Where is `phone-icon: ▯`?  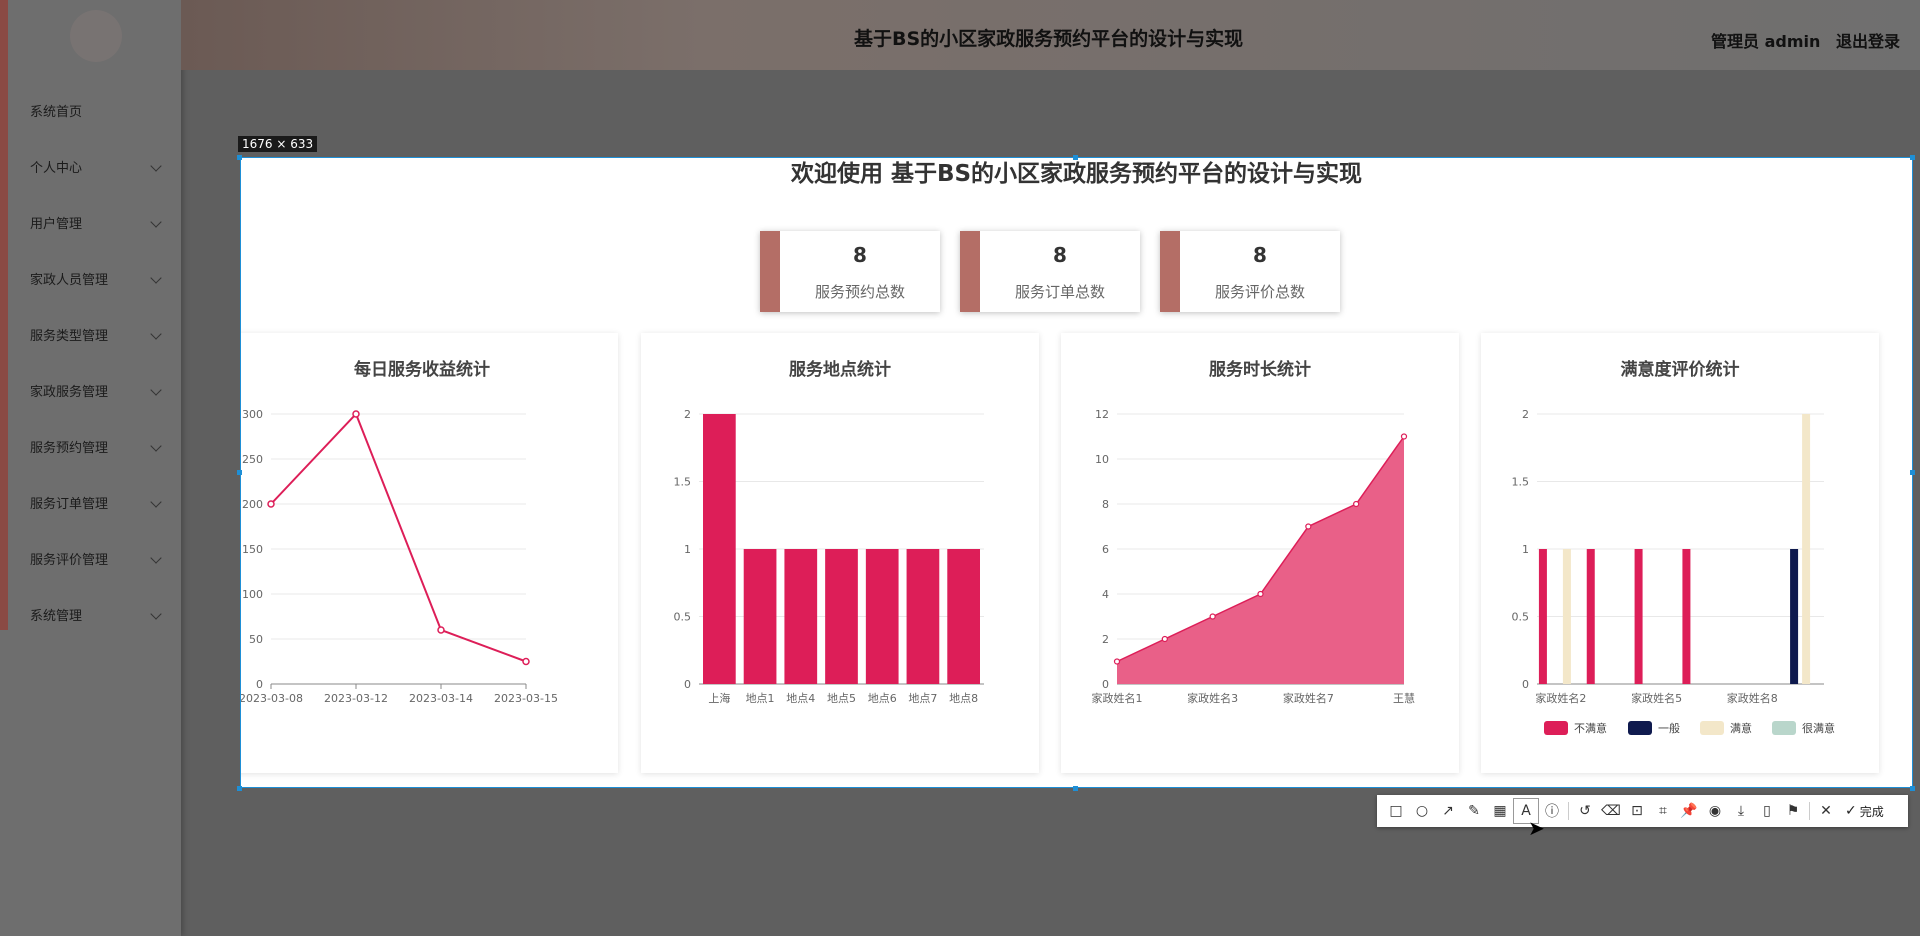
phone-icon: ▯ is located at coordinates (1767, 811).